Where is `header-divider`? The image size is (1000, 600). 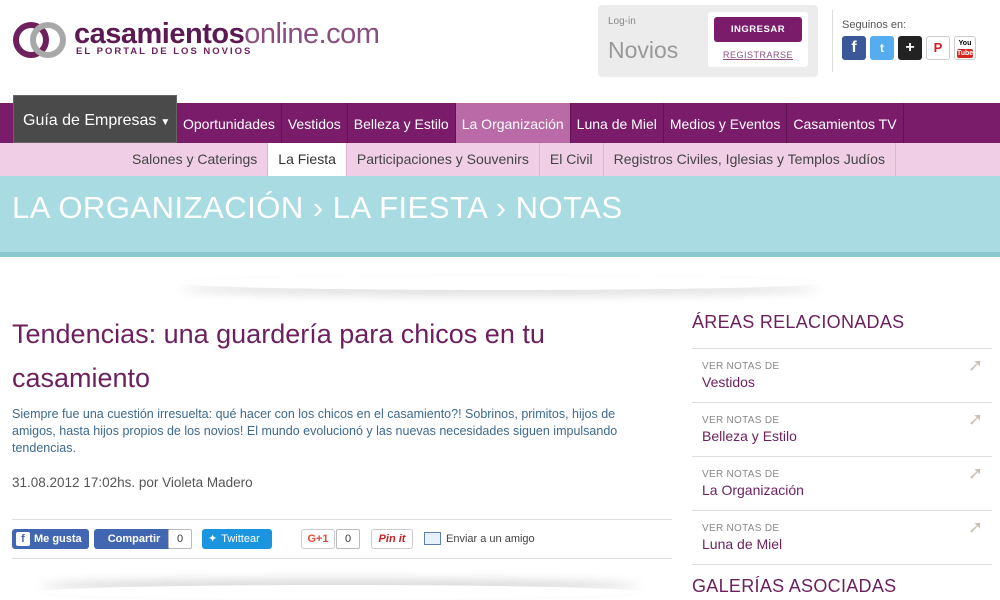 header-divider is located at coordinates (832, 41).